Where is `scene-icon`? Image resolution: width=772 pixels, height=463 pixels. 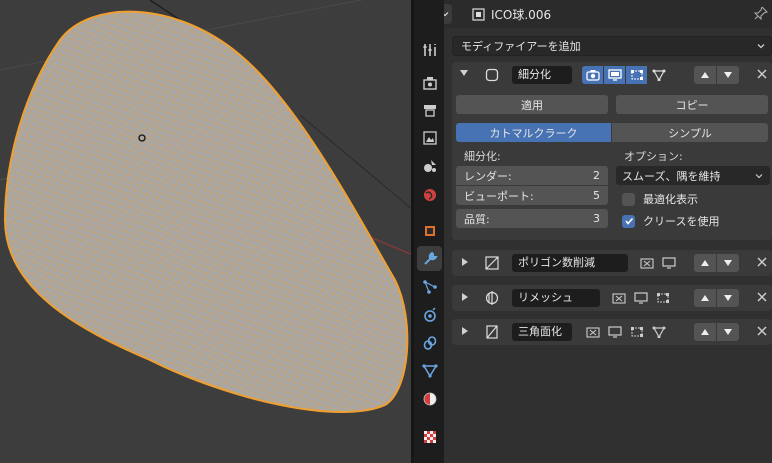
scene-icon is located at coordinates (429, 165).